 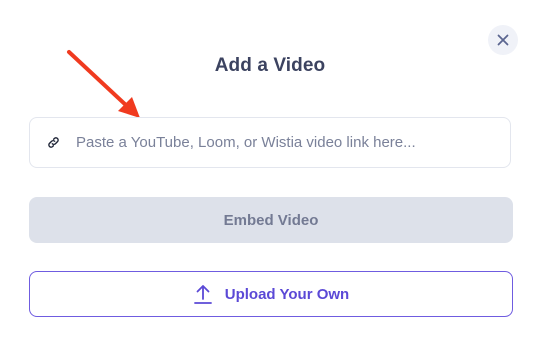 What do you see at coordinates (203, 294) in the screenshot?
I see `upload-icon` at bounding box center [203, 294].